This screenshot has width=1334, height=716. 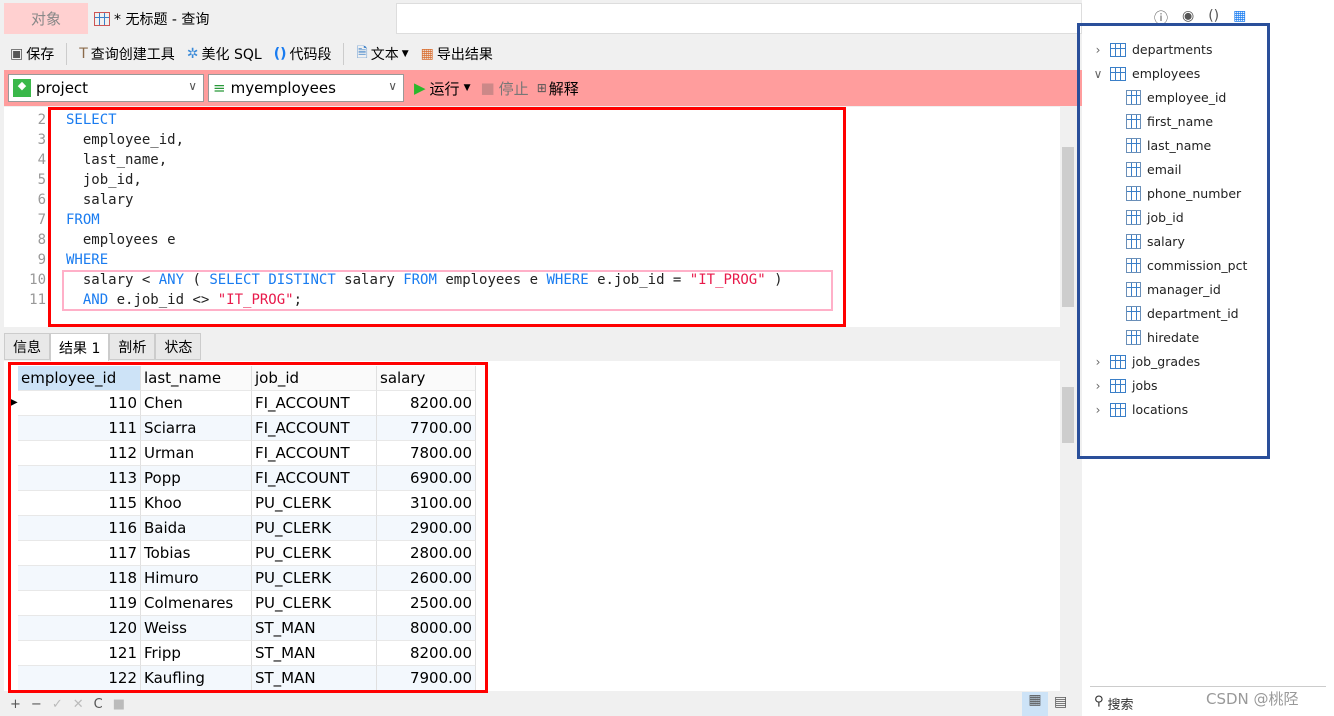 I want to click on connection-icon: ◆, so click(x=22, y=88).